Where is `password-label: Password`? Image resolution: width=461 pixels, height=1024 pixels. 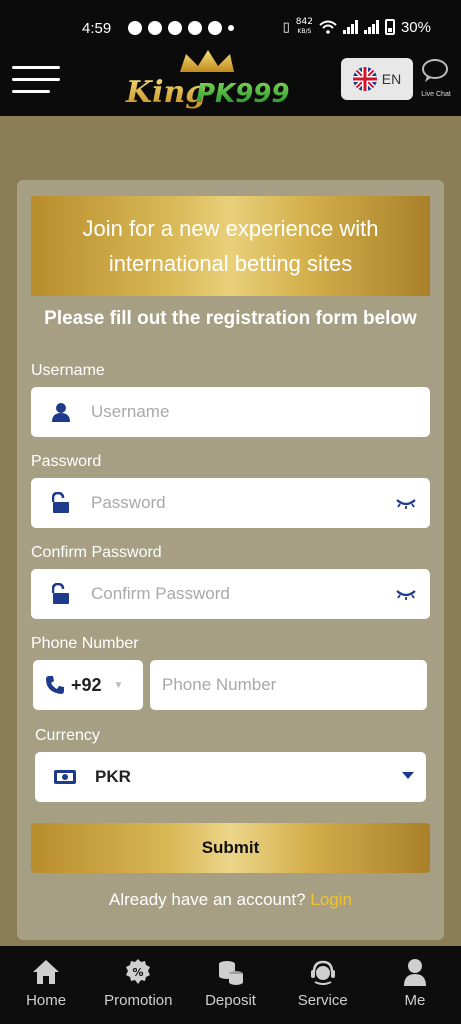
password-label: Password is located at coordinates (66, 461).